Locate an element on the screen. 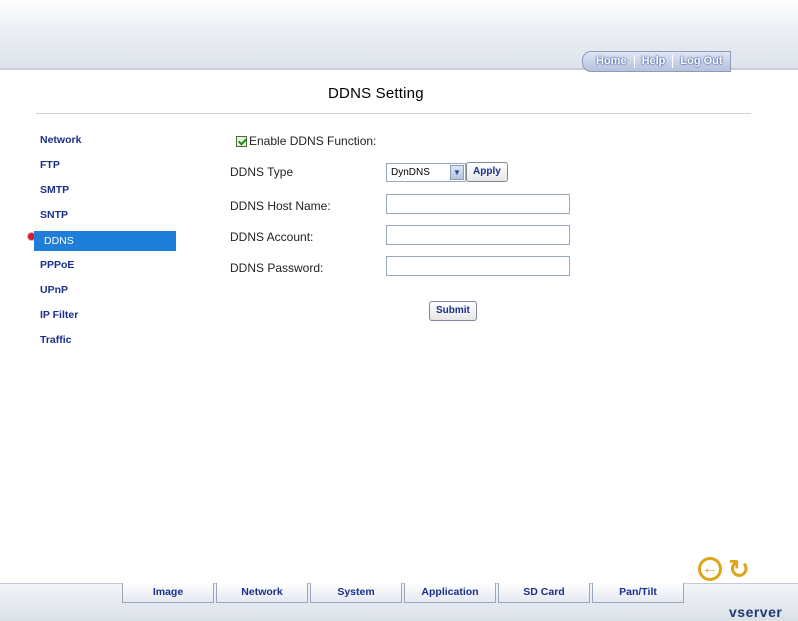  enable-ddns-checkbox is located at coordinates (241, 141).